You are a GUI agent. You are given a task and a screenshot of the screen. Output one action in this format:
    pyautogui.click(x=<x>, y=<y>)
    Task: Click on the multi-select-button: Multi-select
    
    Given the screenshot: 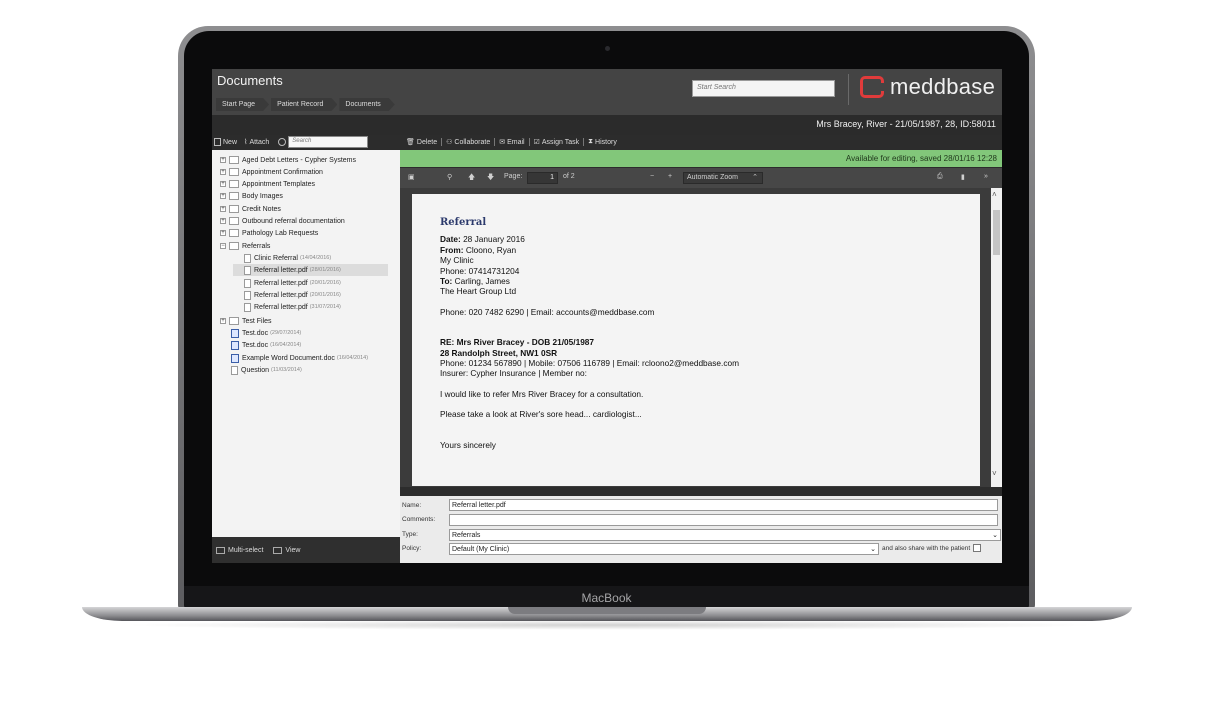 What is the action you would take?
    pyautogui.click(x=239, y=550)
    